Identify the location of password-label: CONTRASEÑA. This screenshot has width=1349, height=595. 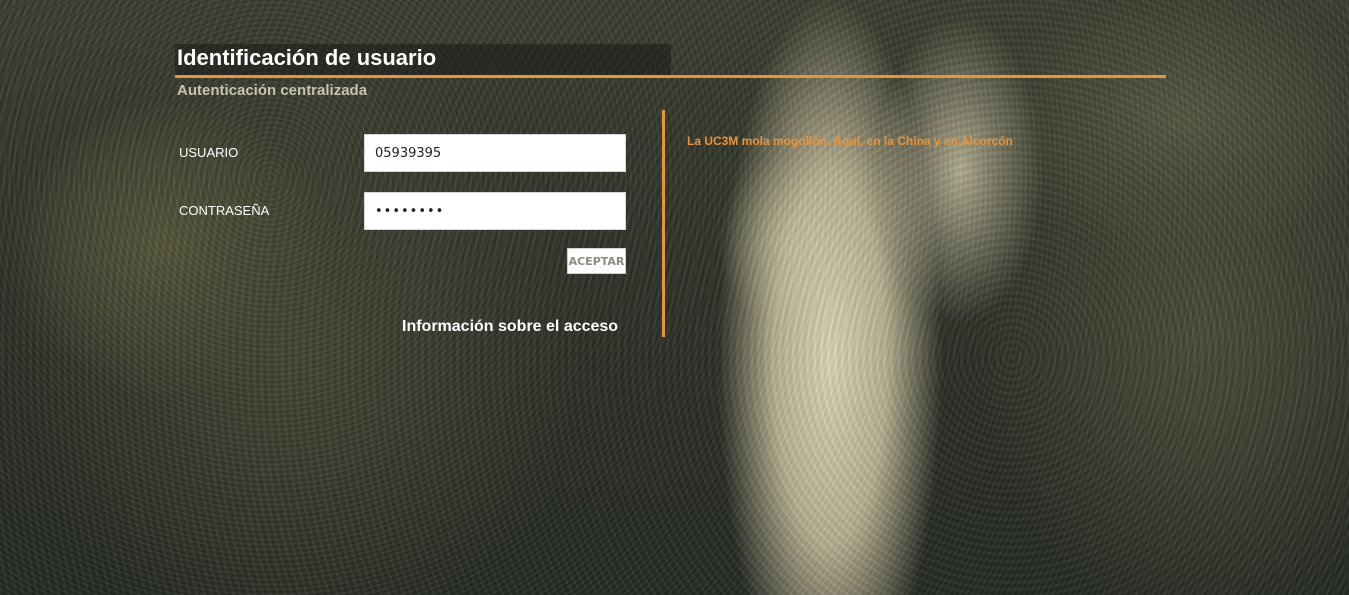
(224, 210).